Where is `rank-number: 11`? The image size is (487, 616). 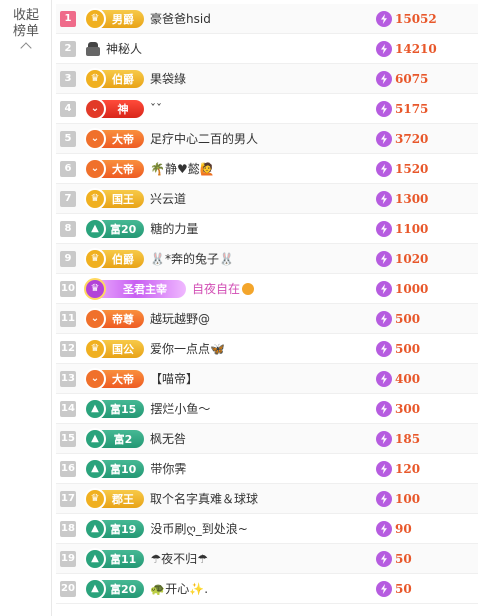
rank-number: 11 is located at coordinates (68, 318).